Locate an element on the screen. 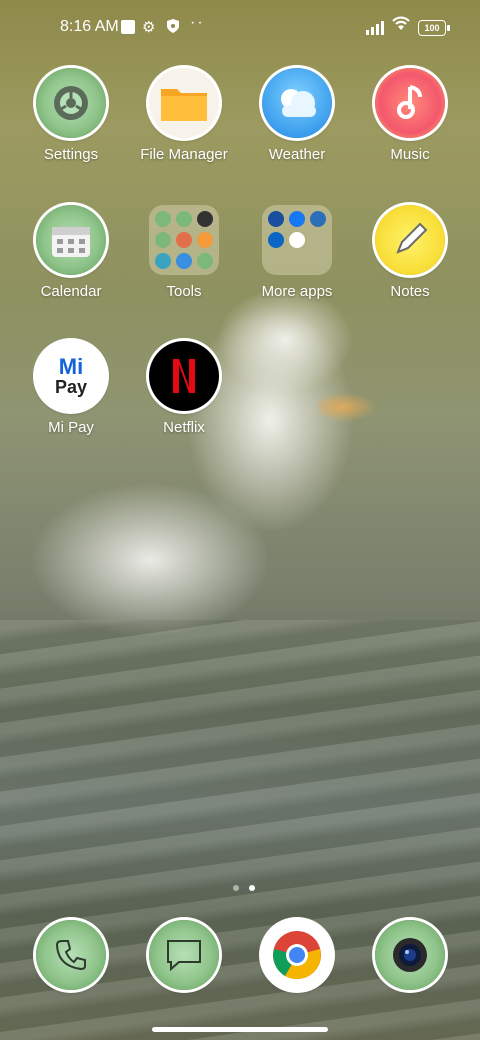 This screenshot has height=1040, width=480. folder-tools: Tools is located at coordinates (184, 252).